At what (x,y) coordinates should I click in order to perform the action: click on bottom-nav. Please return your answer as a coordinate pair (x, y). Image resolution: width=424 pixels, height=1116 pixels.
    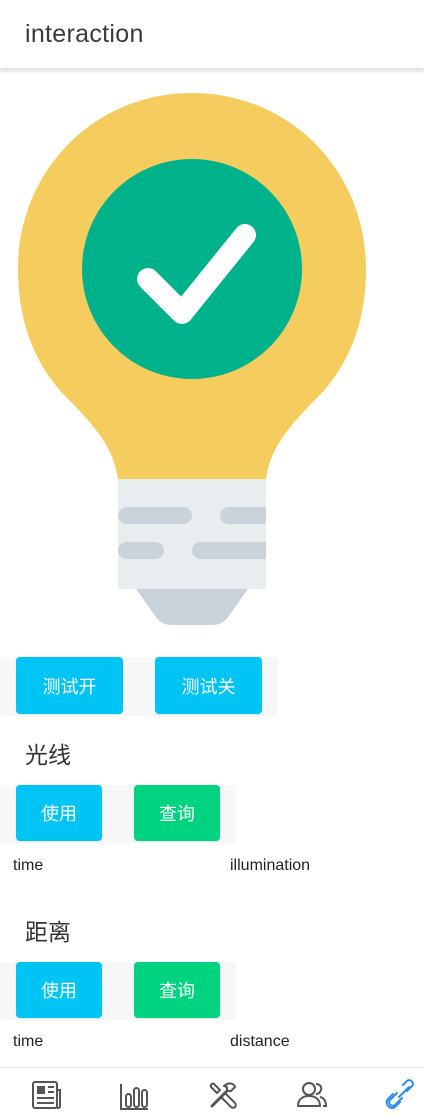
    Looking at the image, I should click on (212, 1091).